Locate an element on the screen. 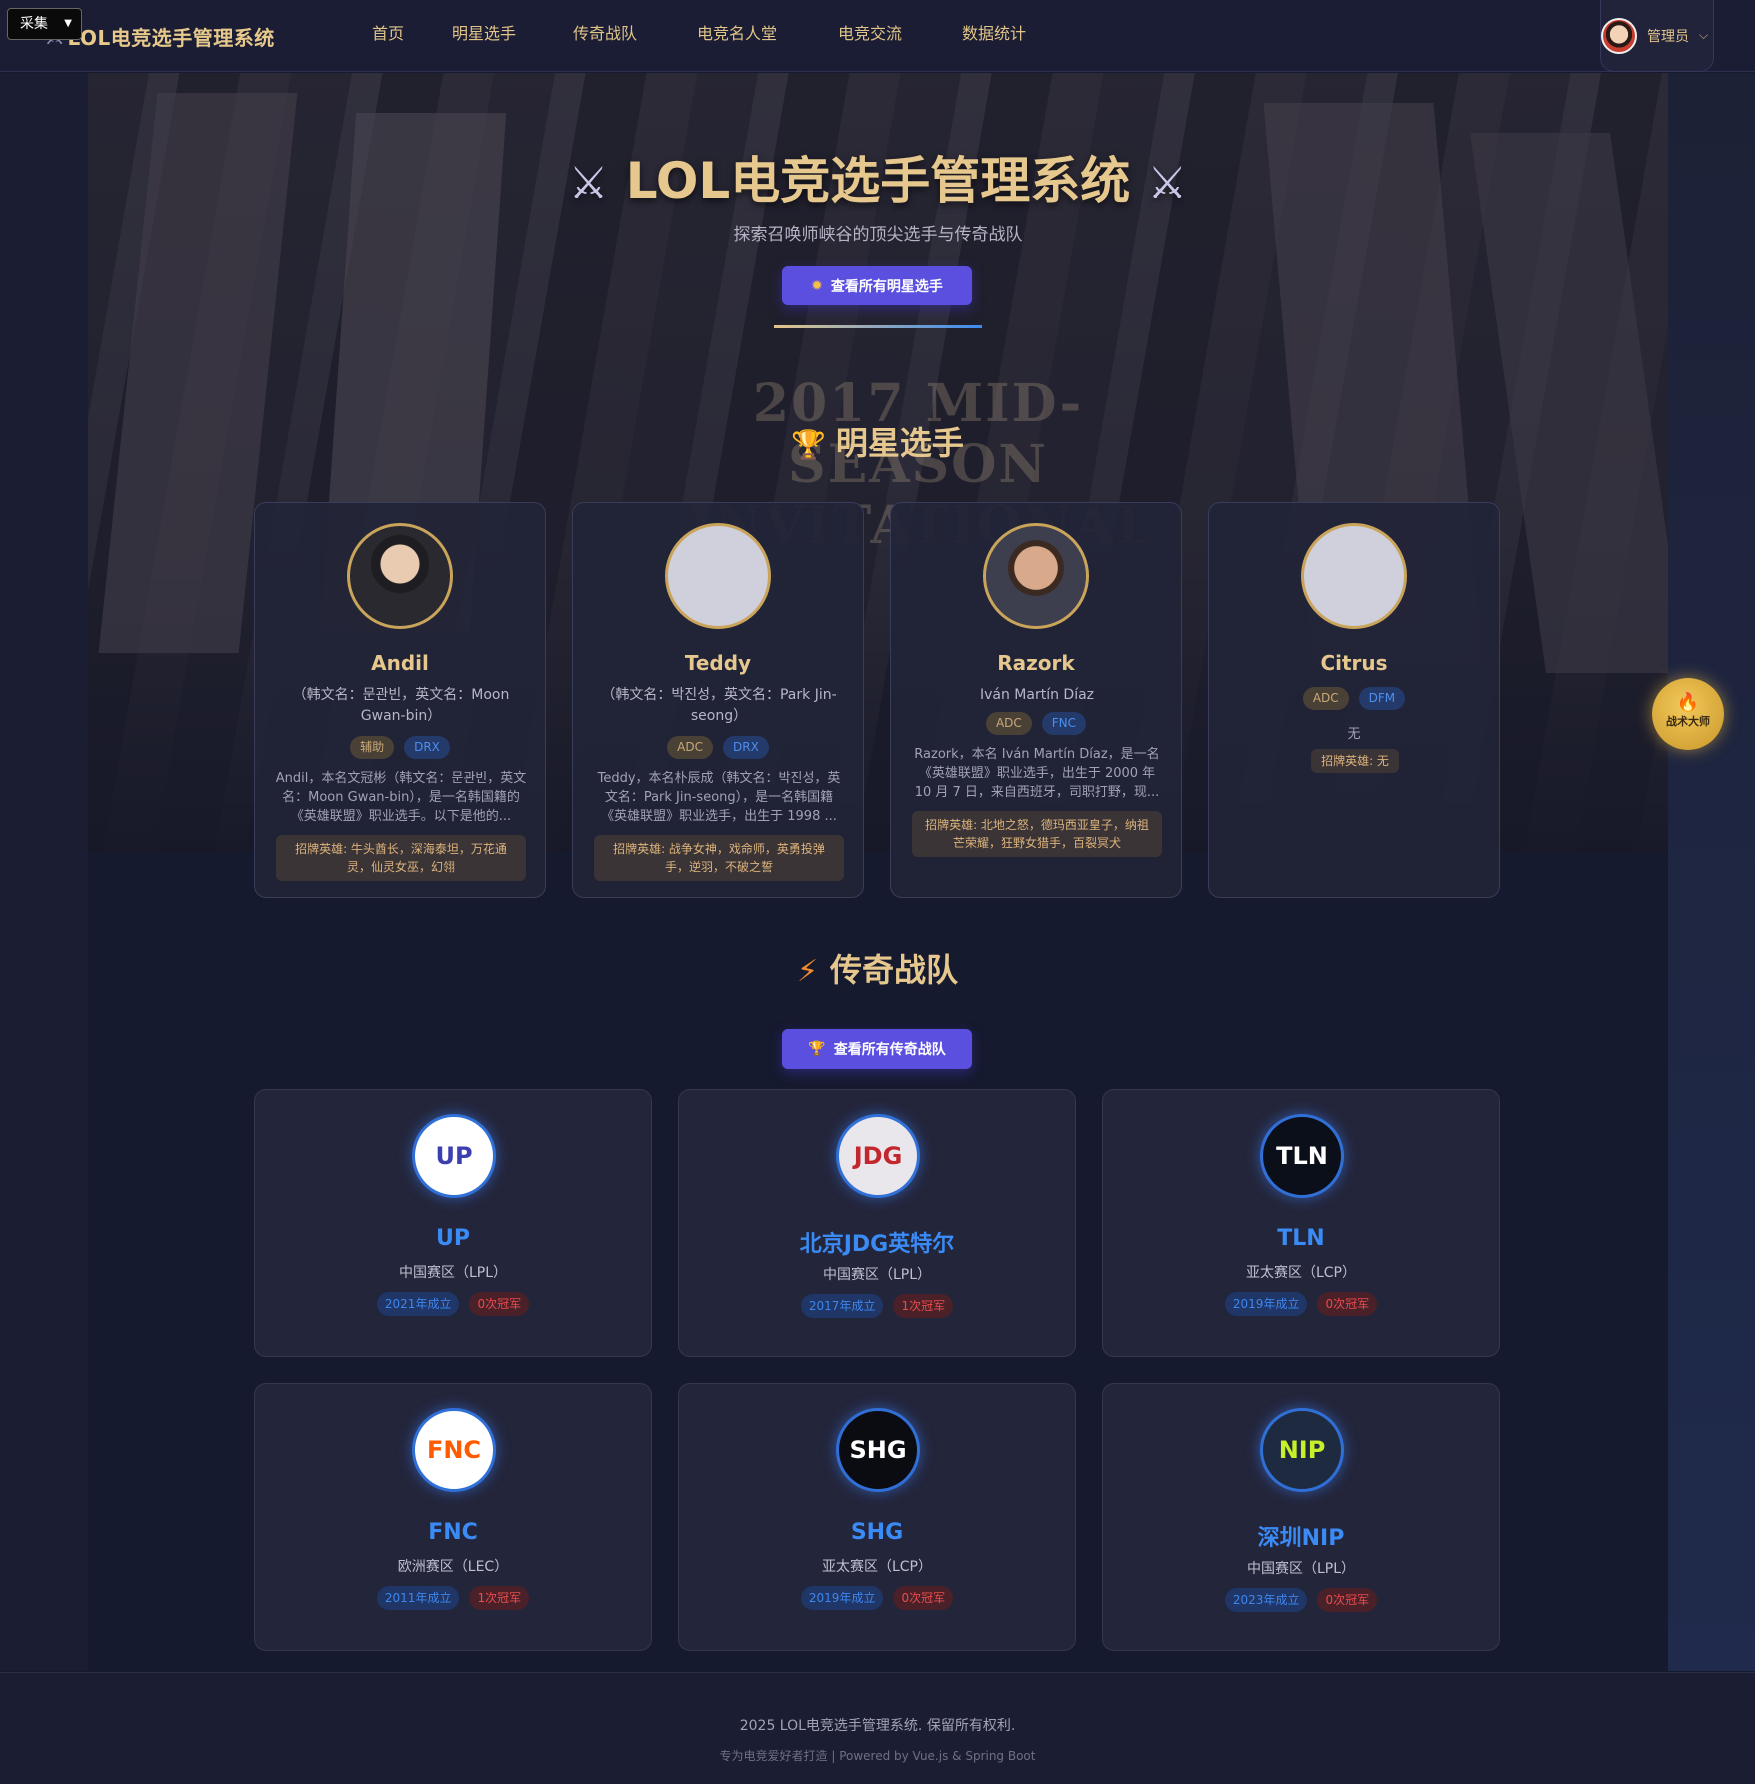 The height and width of the screenshot is (1784, 1755). team-badge: DFM is located at coordinates (1382, 698).